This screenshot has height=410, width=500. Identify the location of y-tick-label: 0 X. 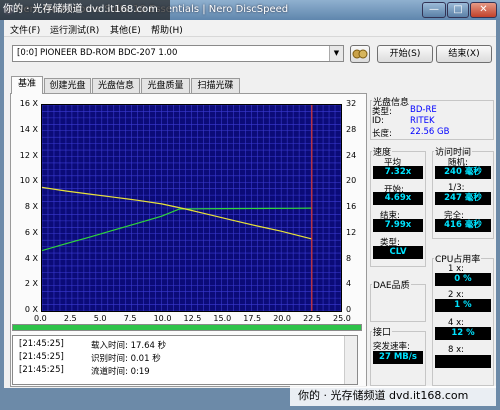
(31, 309).